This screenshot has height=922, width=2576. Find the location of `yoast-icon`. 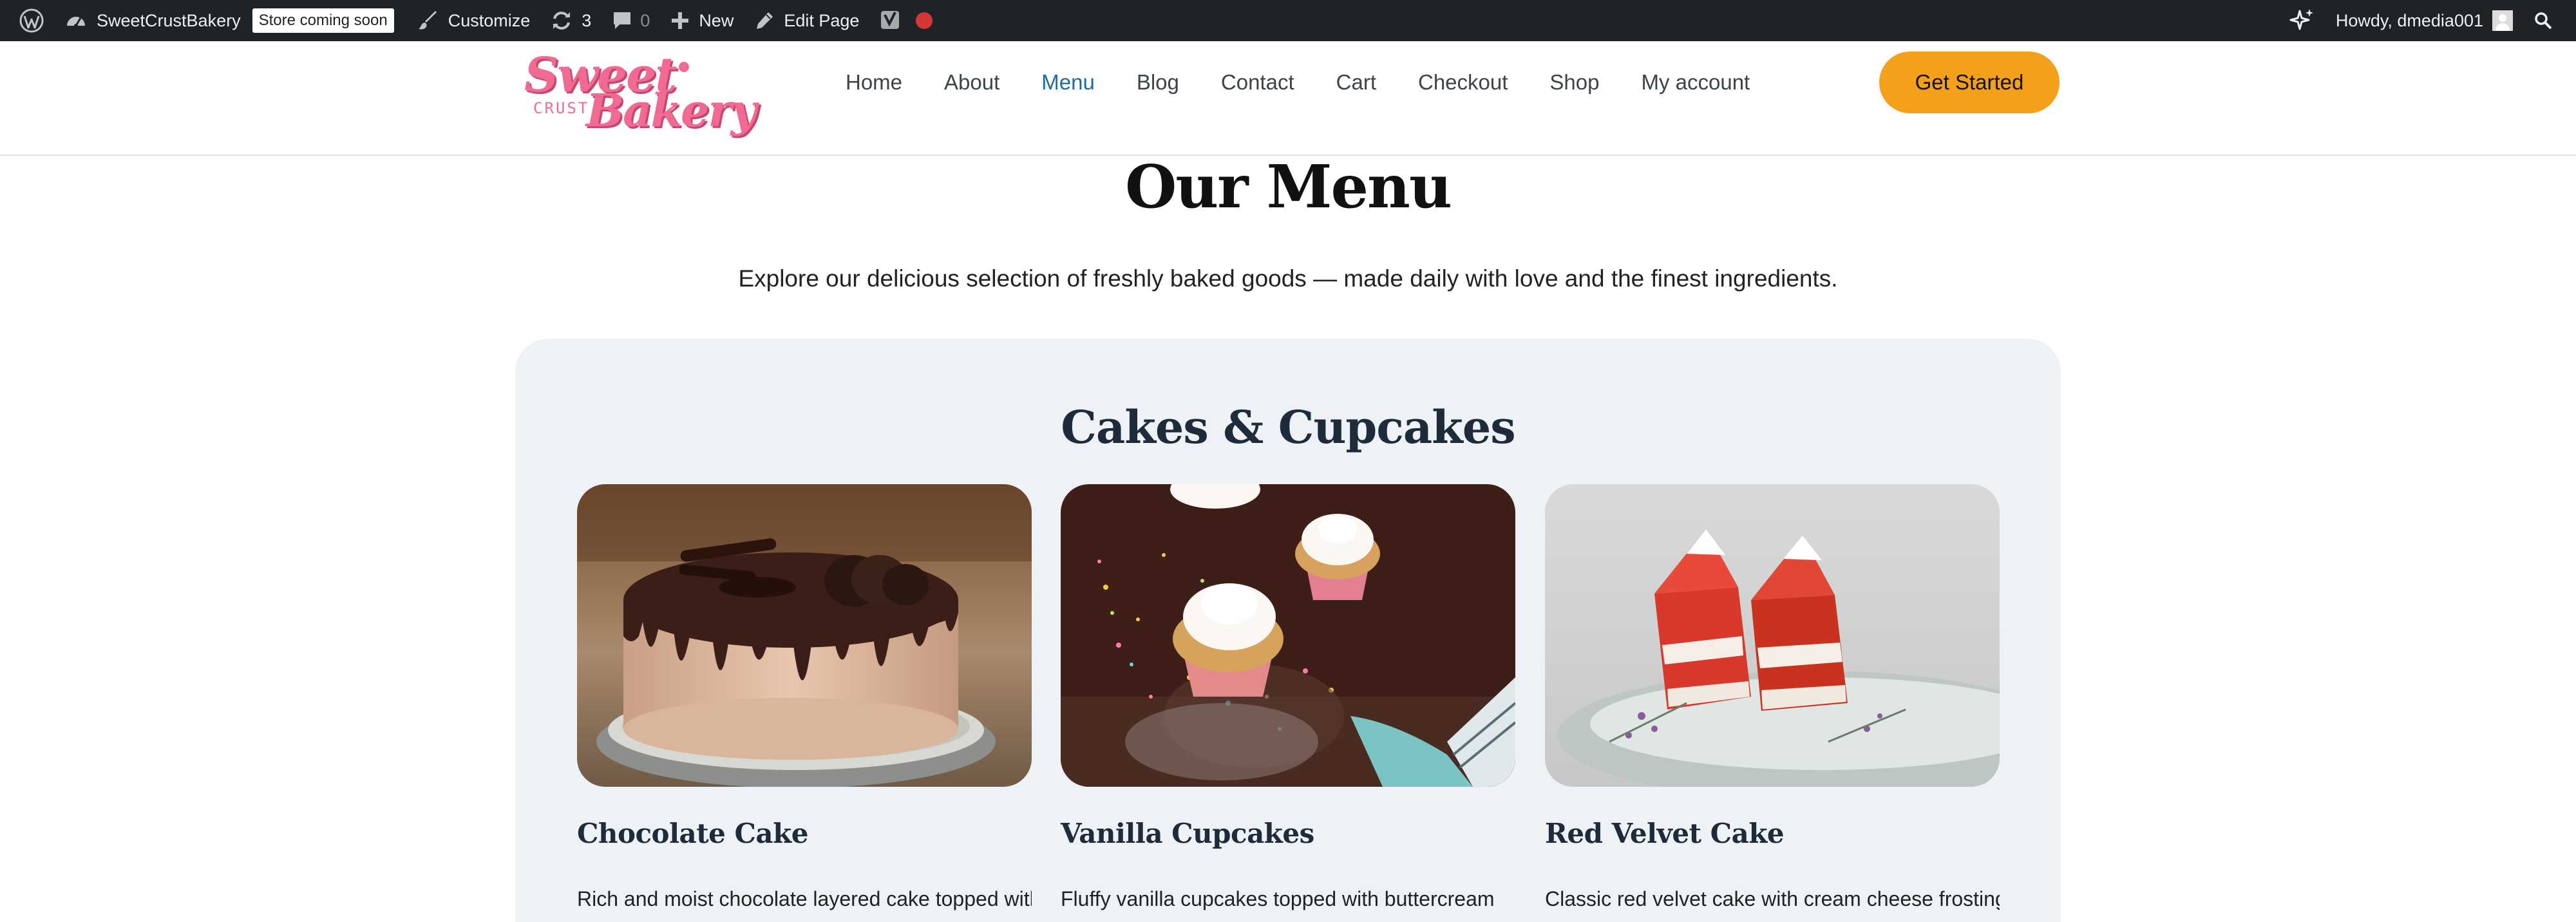

yoast-icon is located at coordinates (891, 21).